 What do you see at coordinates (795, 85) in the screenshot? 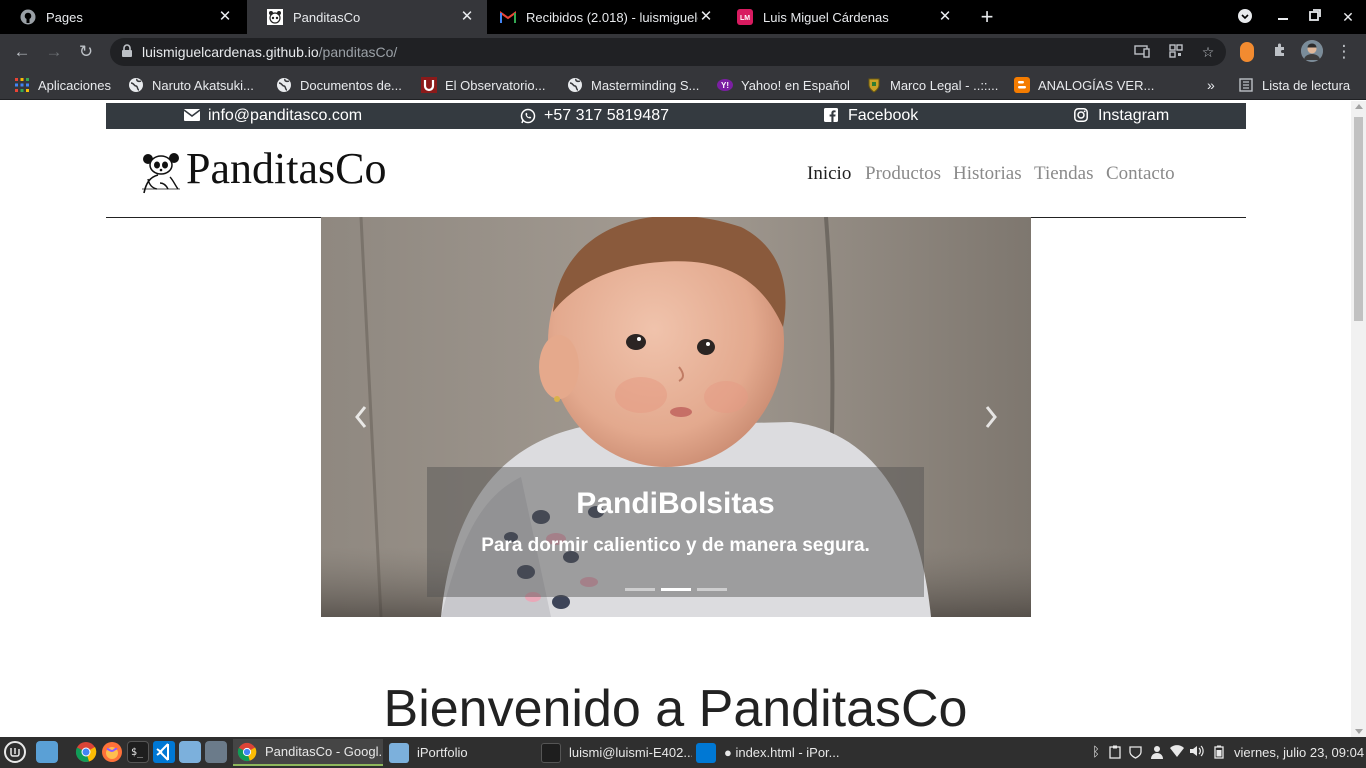
I see `bookmark-label: Yahoo! en Español` at bounding box center [795, 85].